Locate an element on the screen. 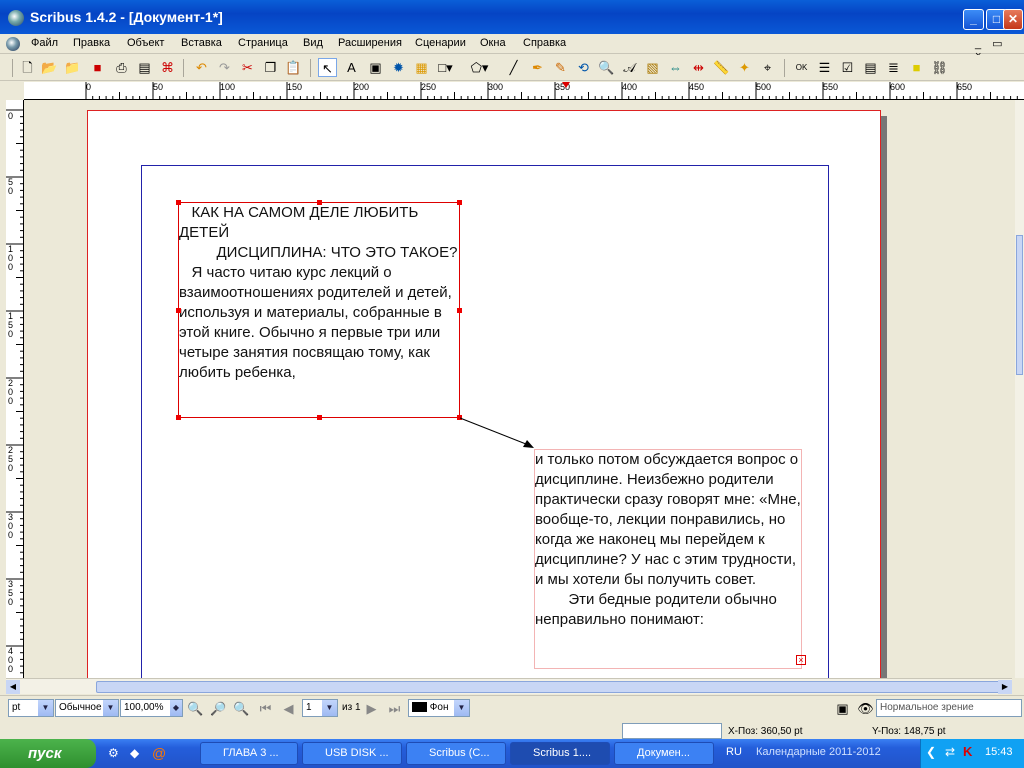  page-select: 1 ▼ is located at coordinates (320, 708).